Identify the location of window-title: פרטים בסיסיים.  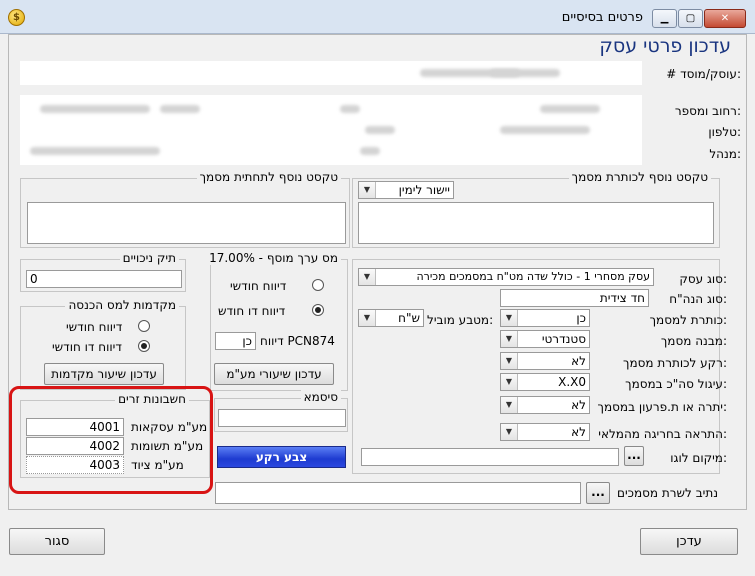
(602, 17).